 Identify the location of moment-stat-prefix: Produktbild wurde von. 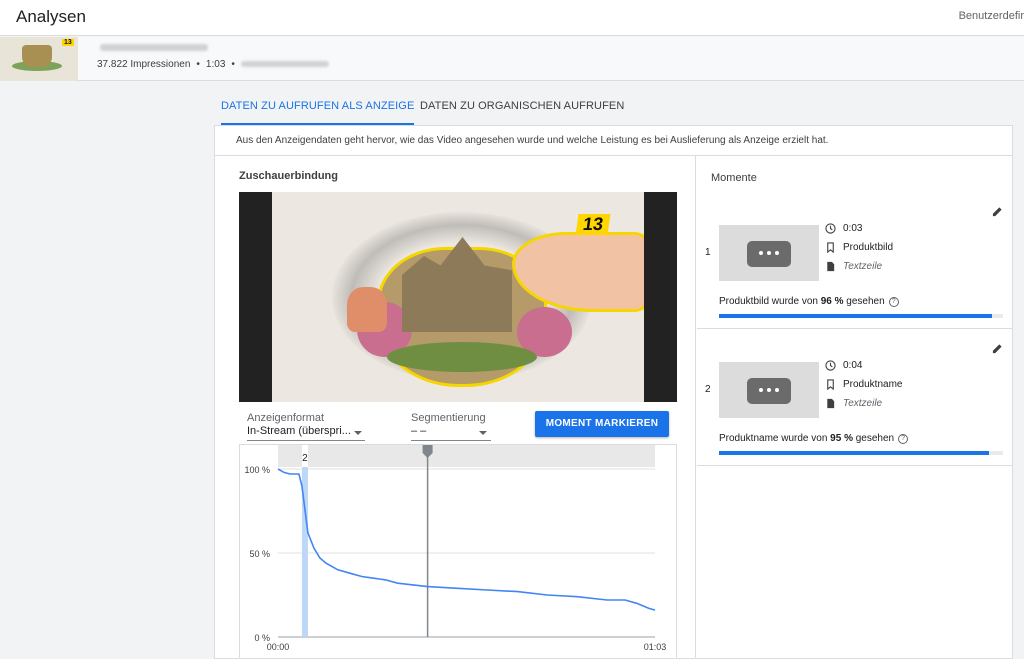
(770, 301).